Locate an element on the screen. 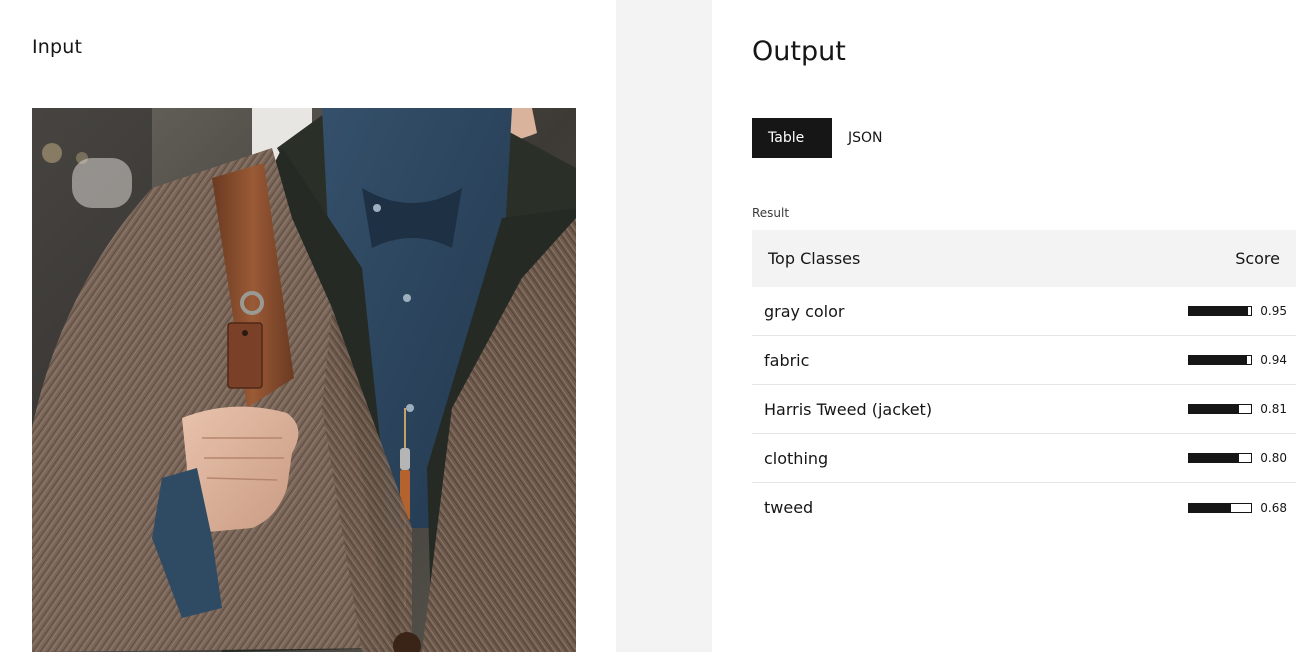 Image resolution: width=1313 pixels, height=652 pixels. table-row: Harris Tweed (jacket) 0.81 is located at coordinates (1024, 409).